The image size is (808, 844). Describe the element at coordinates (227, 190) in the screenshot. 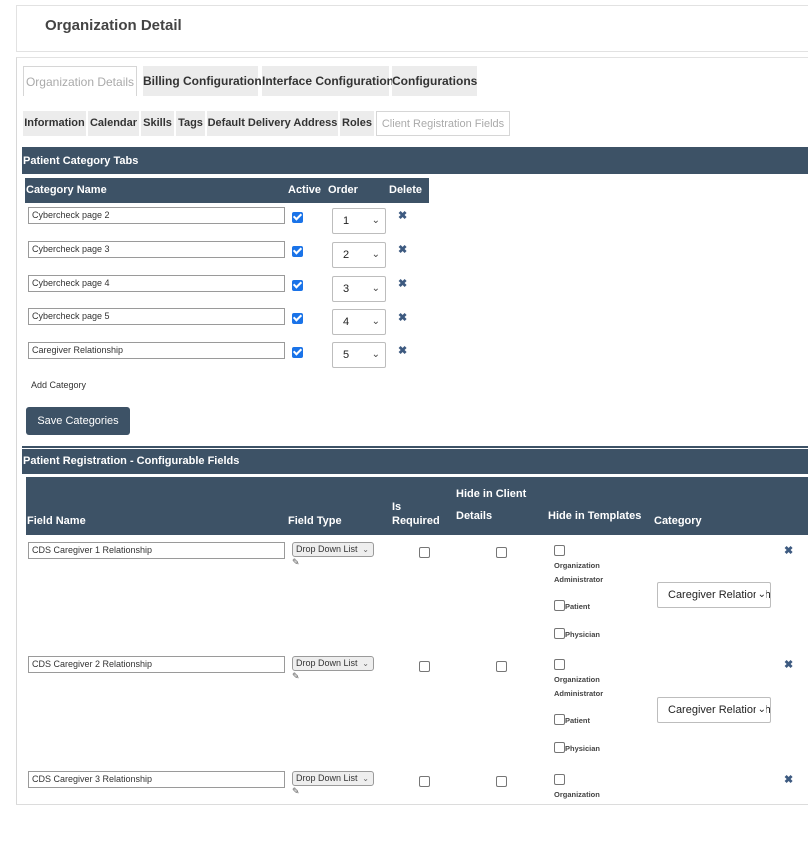

I see `category-table-header: Category Name Active Order Delete` at that location.